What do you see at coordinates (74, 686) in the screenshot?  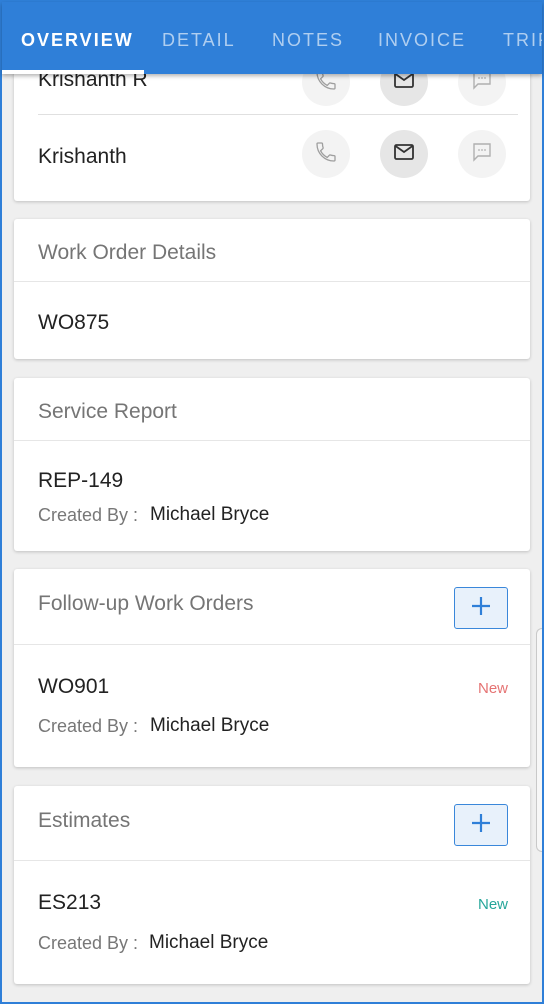 I see `followup-id: WO901` at bounding box center [74, 686].